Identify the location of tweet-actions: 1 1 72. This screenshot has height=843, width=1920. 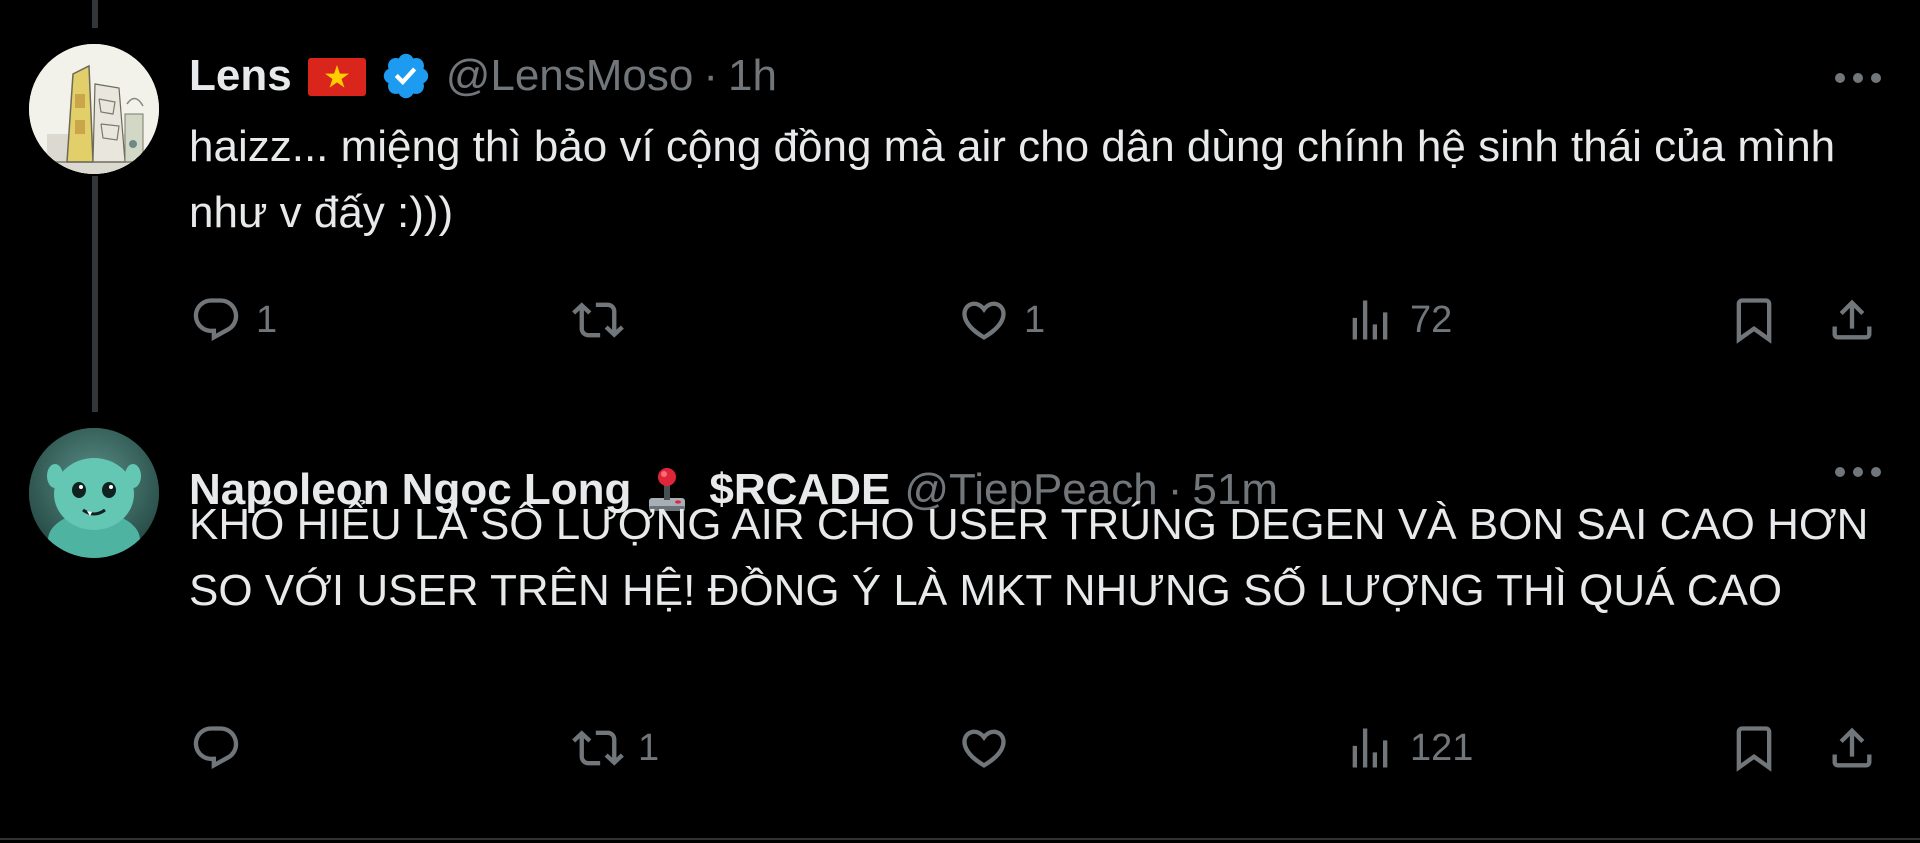
(960, 320).